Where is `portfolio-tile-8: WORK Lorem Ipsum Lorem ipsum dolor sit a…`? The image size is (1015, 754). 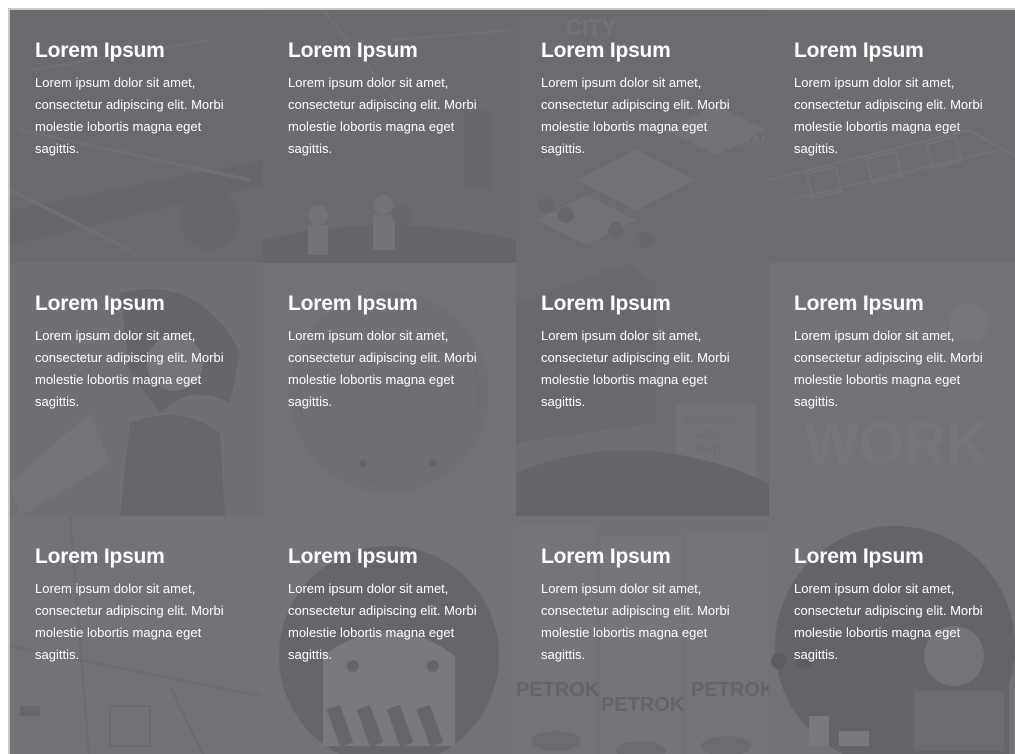
portfolio-tile-8: WORK Lorem Ipsum Lorem ipsum dolor sit a… is located at coordinates (892, 389).